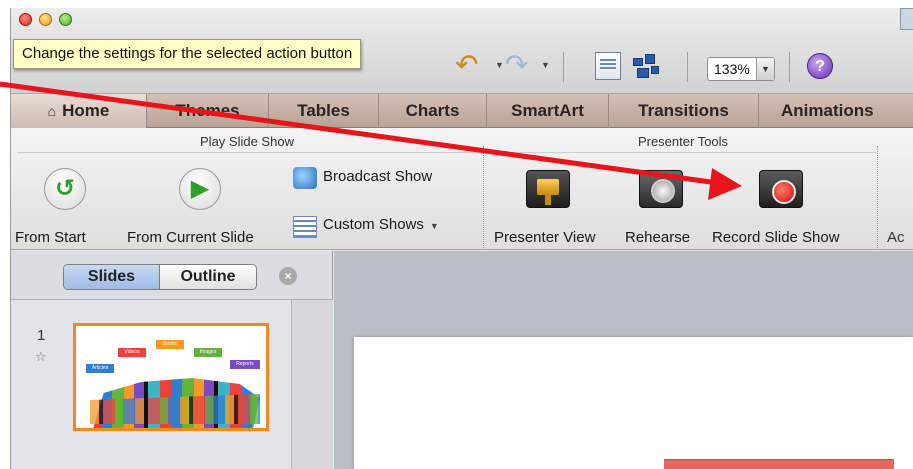  Describe the element at coordinates (776, 237) in the screenshot. I see `record-slide-show-label: Record Slide Show` at that location.